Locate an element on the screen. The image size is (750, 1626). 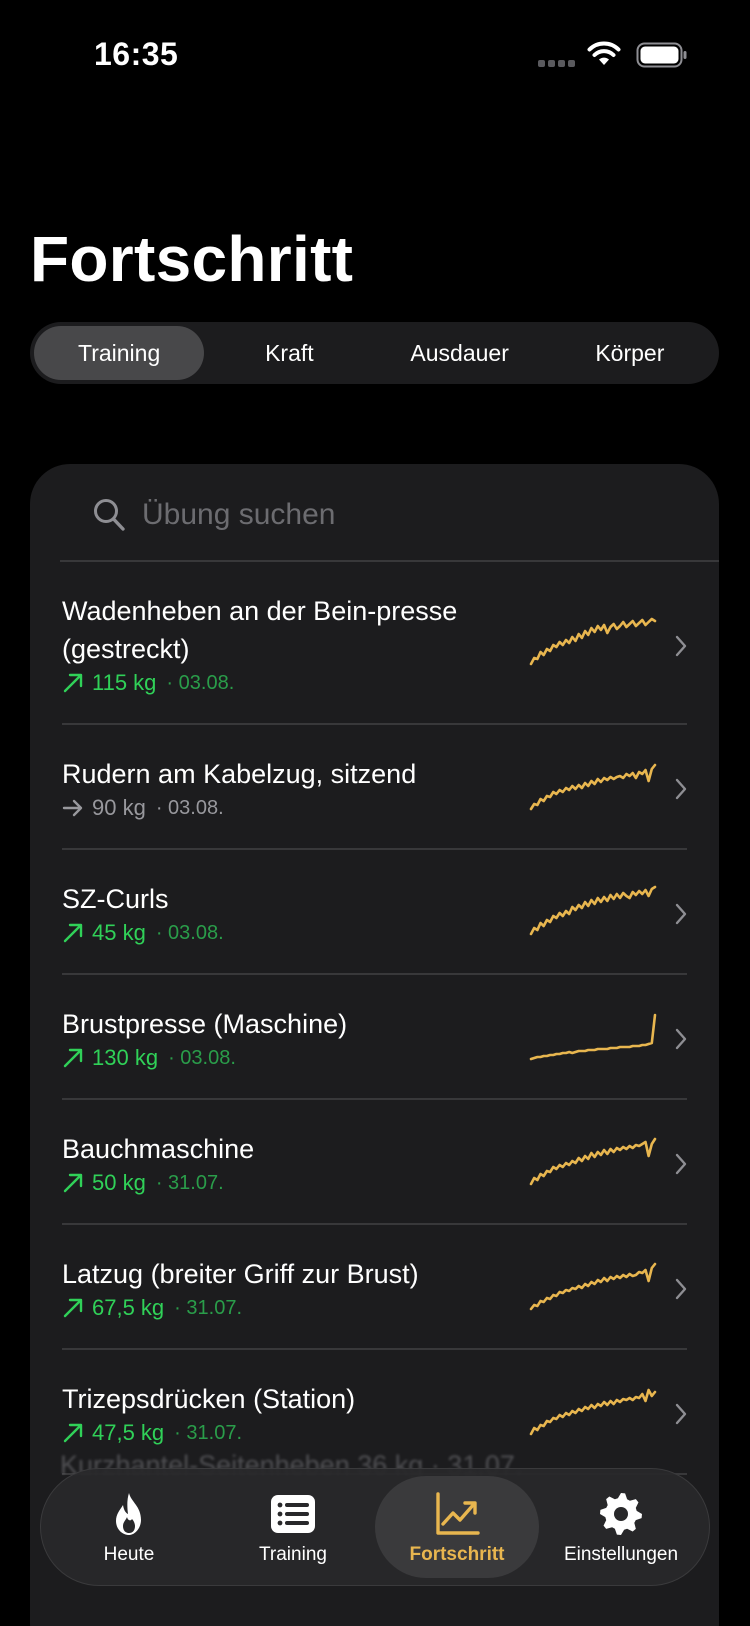
exercise-stat: 130 kg · 03.08. is located at coordinates (149, 1058).